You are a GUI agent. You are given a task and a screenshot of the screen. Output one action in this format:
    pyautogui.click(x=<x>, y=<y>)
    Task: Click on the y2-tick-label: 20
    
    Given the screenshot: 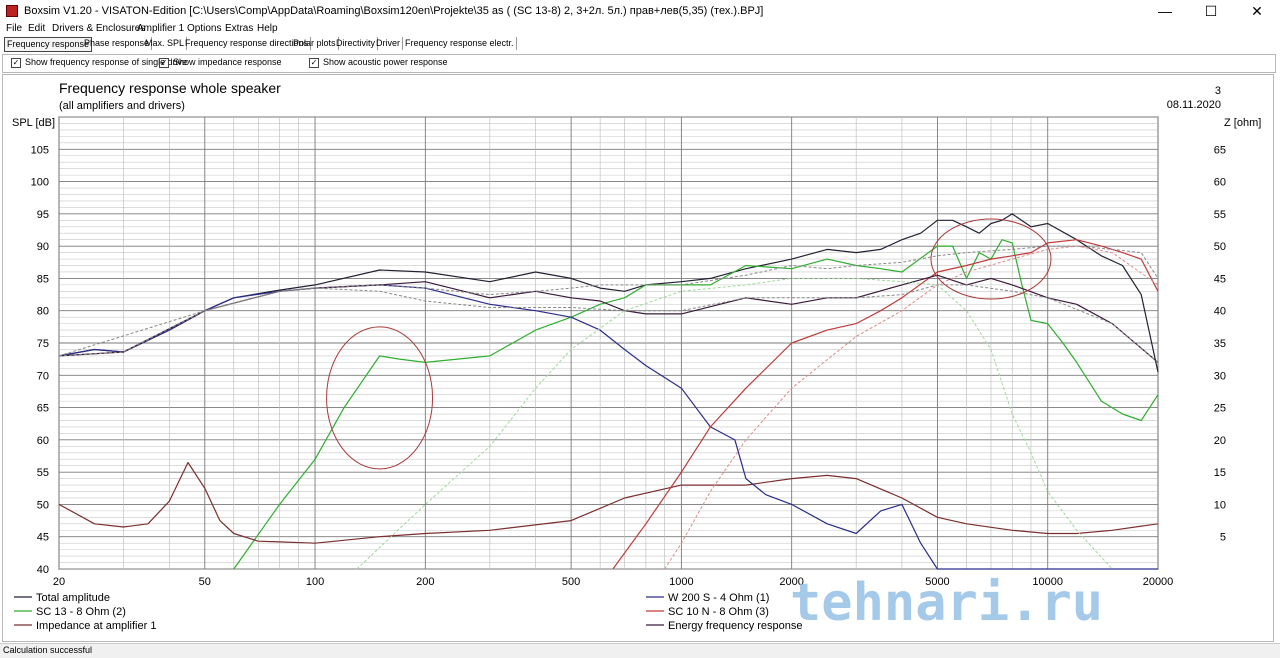 What is the action you would take?
    pyautogui.click(x=1220, y=441)
    